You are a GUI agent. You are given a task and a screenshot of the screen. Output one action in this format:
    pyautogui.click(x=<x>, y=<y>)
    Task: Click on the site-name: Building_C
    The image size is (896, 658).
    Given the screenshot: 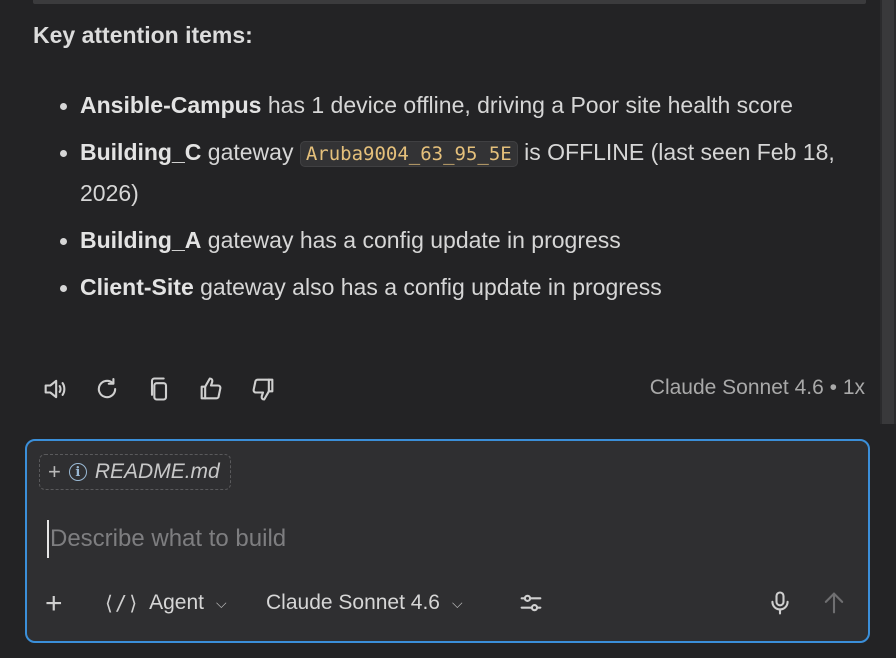 What is the action you would take?
    pyautogui.click(x=141, y=152)
    